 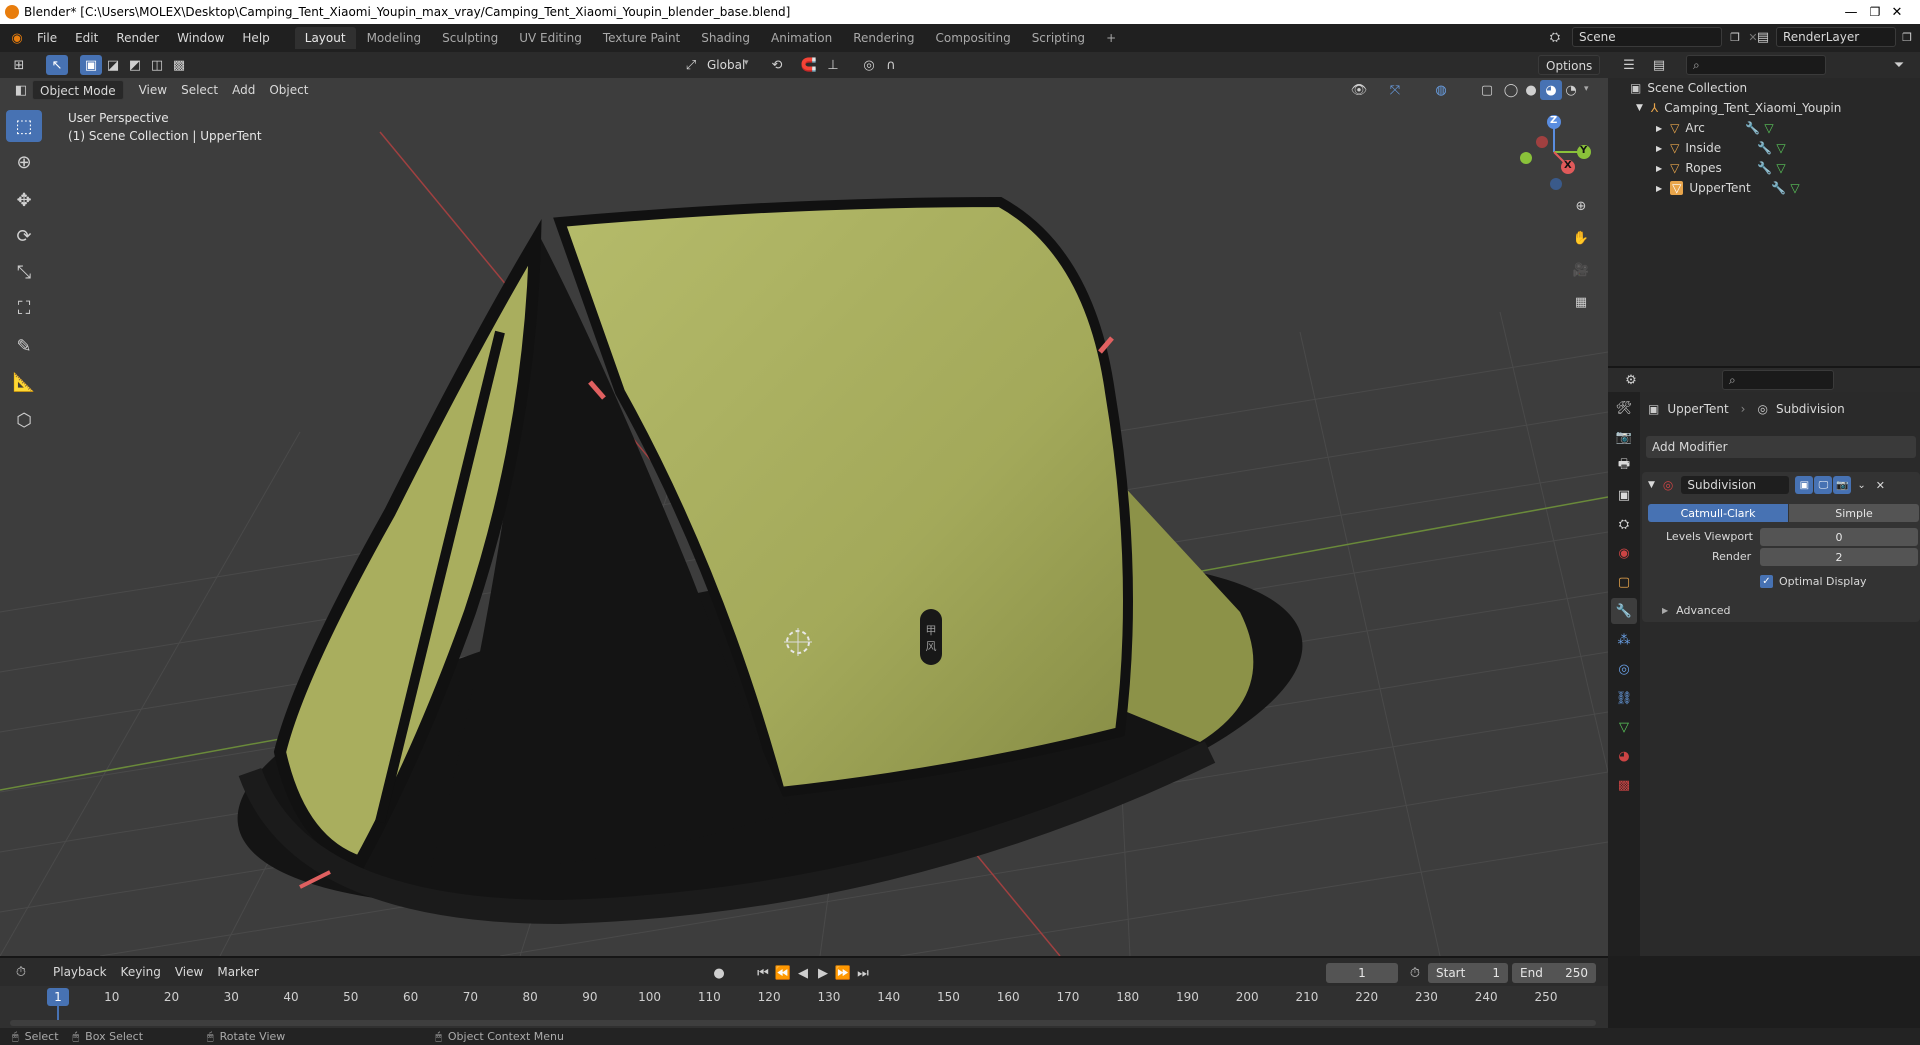 What do you see at coordinates (1839, 537) in the screenshot?
I see `levels-viewport-field: 0` at bounding box center [1839, 537].